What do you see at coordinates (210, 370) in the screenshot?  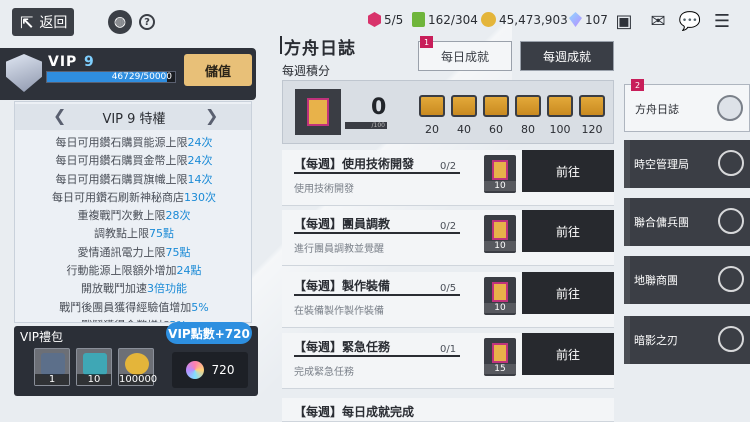 I see `vip-points-box: 720` at bounding box center [210, 370].